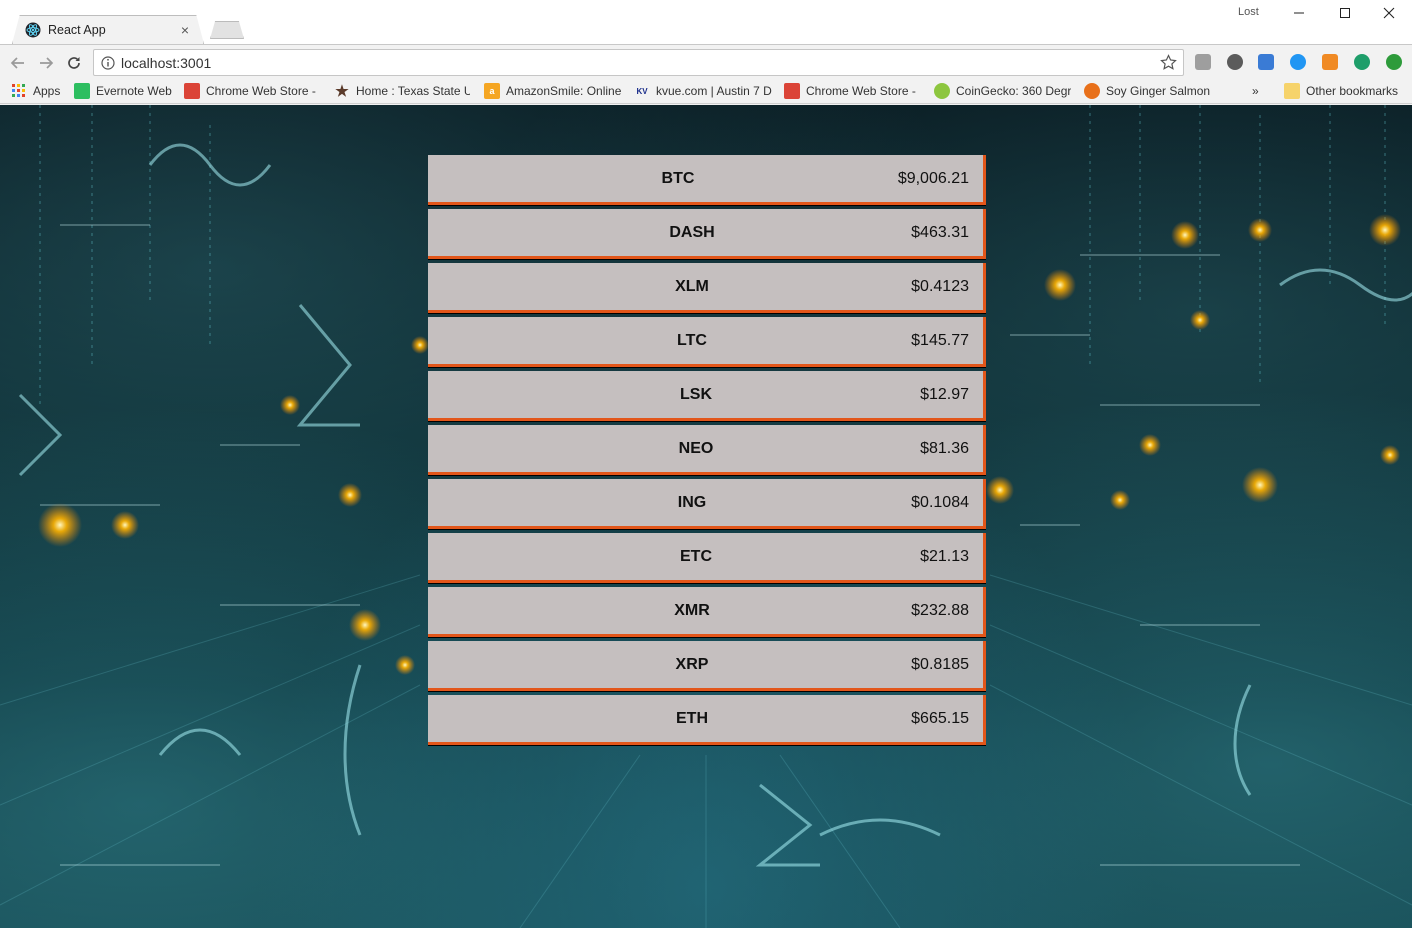 The height and width of the screenshot is (928, 1412). What do you see at coordinates (492, 91) in the screenshot?
I see `amazon-icon: a` at bounding box center [492, 91].